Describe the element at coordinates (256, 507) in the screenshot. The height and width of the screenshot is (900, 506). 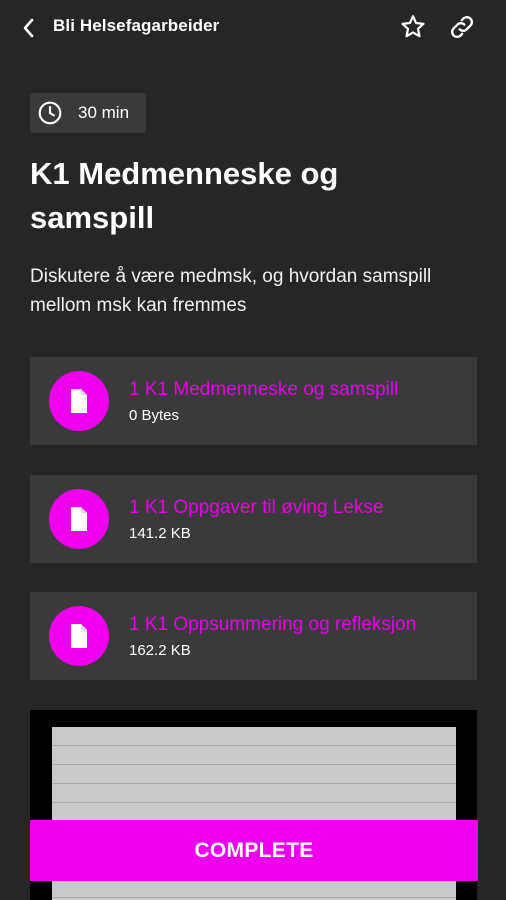
I see `file-name: 1 K1 Oppgaver til øving Lekse` at that location.